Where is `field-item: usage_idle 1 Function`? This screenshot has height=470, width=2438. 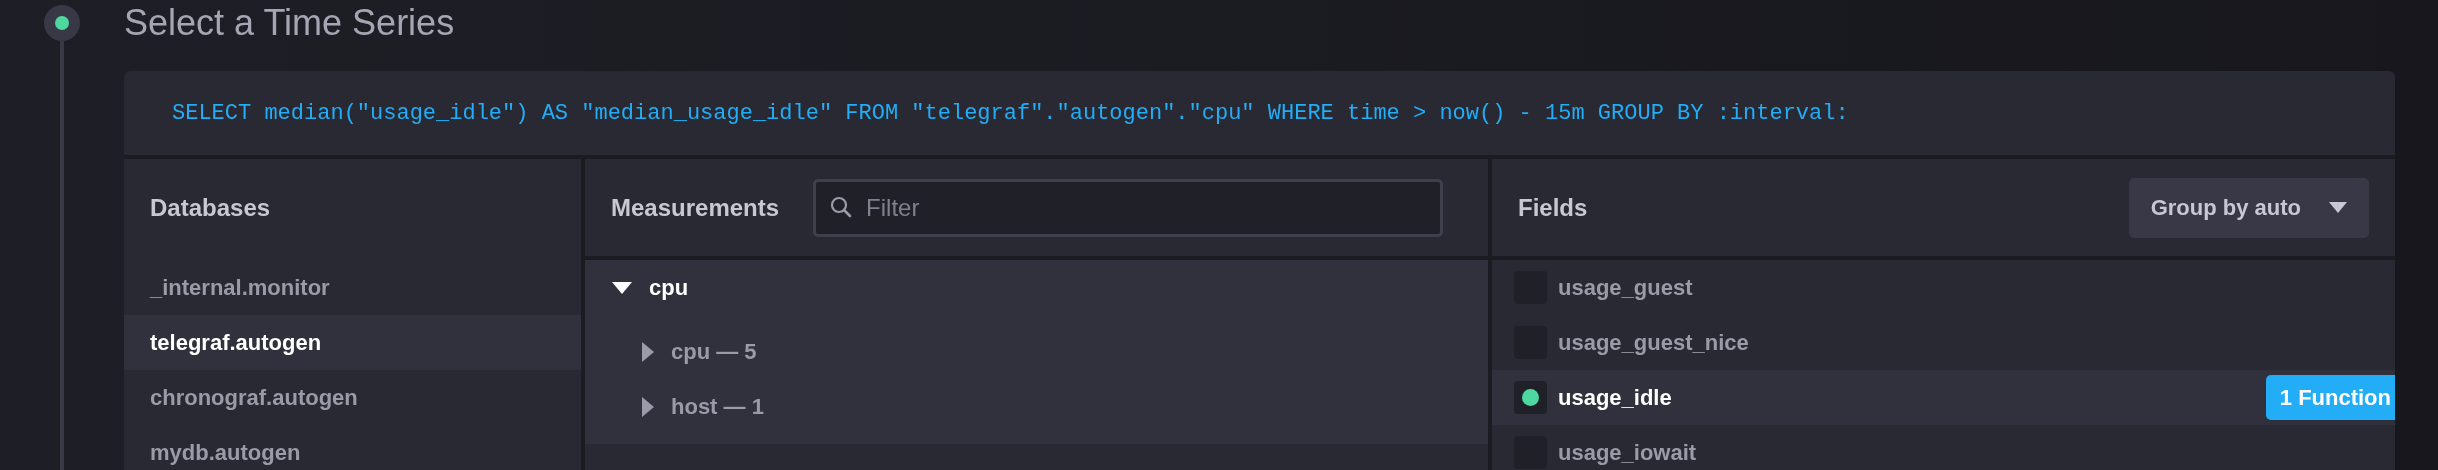 field-item: usage_idle 1 Function is located at coordinates (1943, 397).